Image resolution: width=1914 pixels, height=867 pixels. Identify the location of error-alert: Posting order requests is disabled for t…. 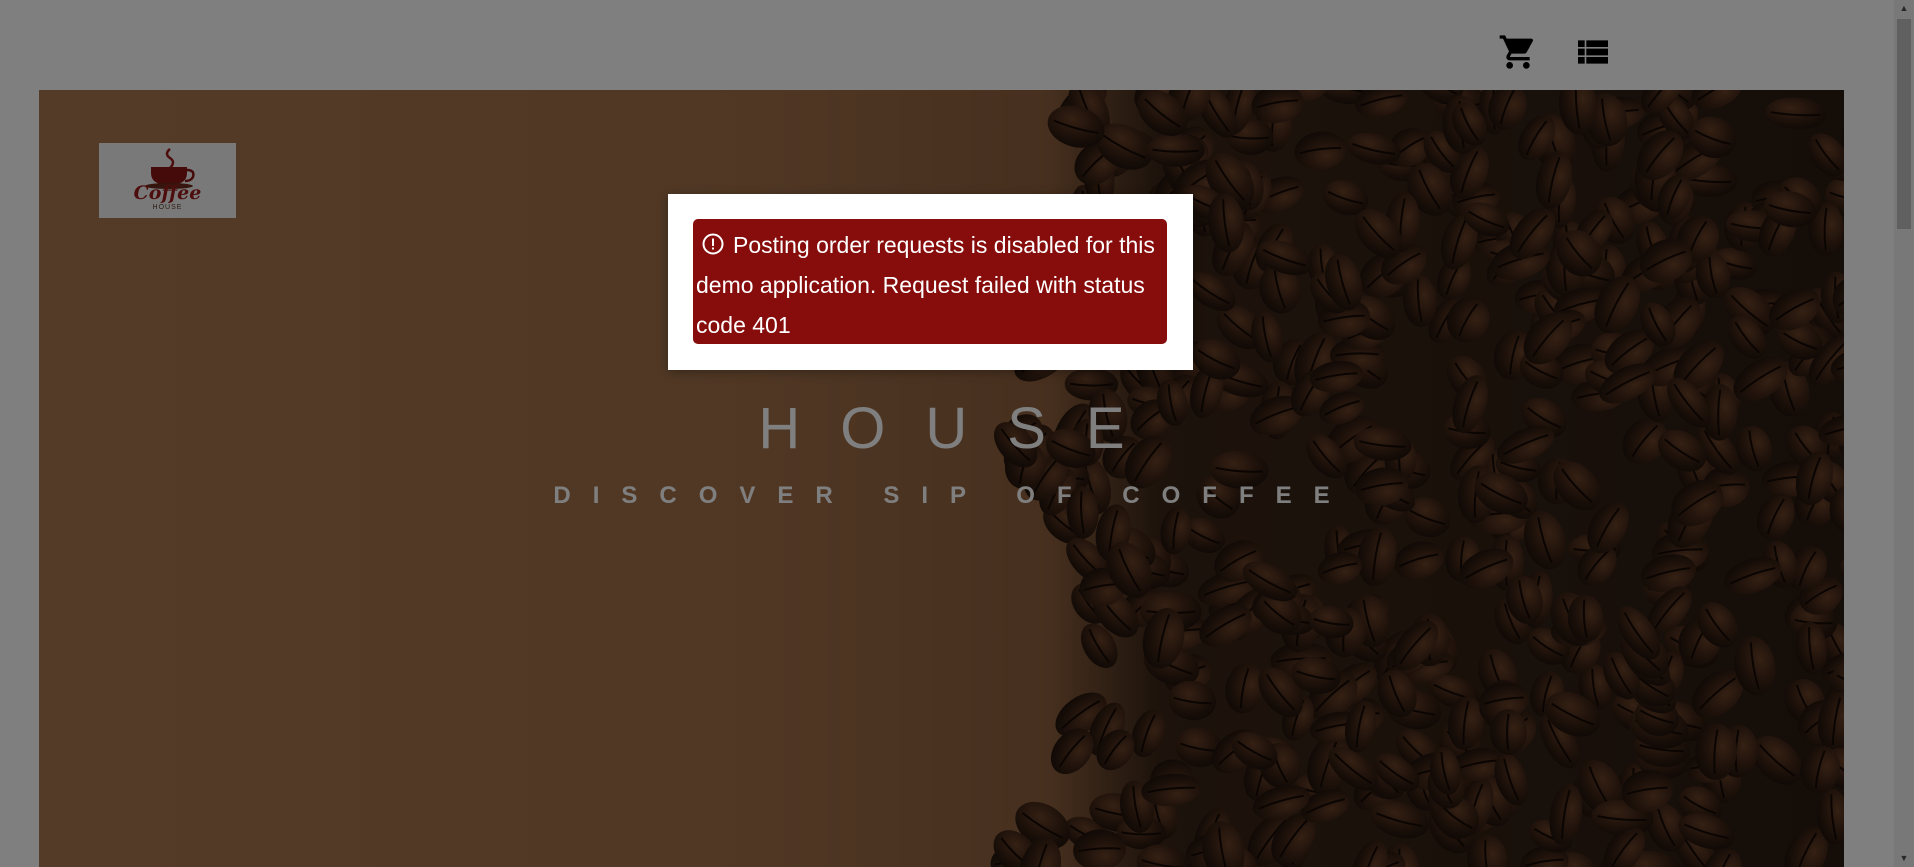
(930, 281).